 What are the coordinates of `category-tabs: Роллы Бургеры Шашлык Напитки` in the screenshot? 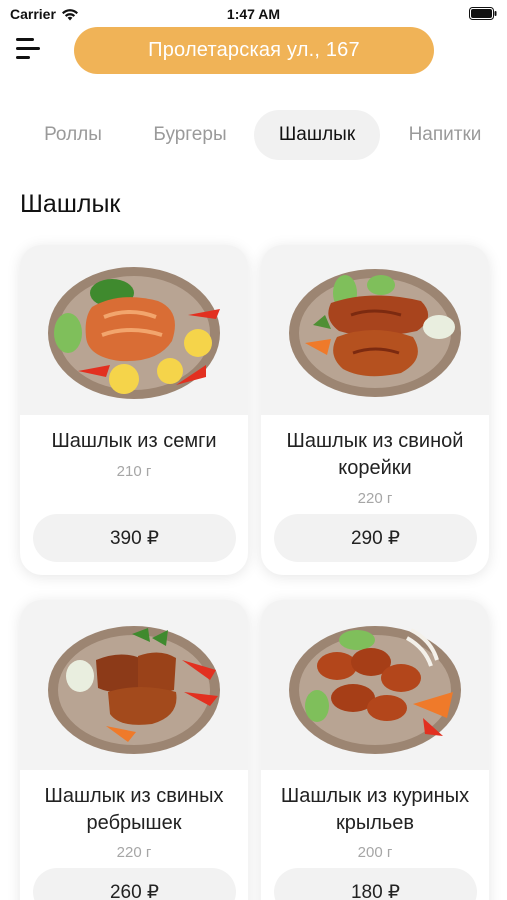 It's located at (253, 135).